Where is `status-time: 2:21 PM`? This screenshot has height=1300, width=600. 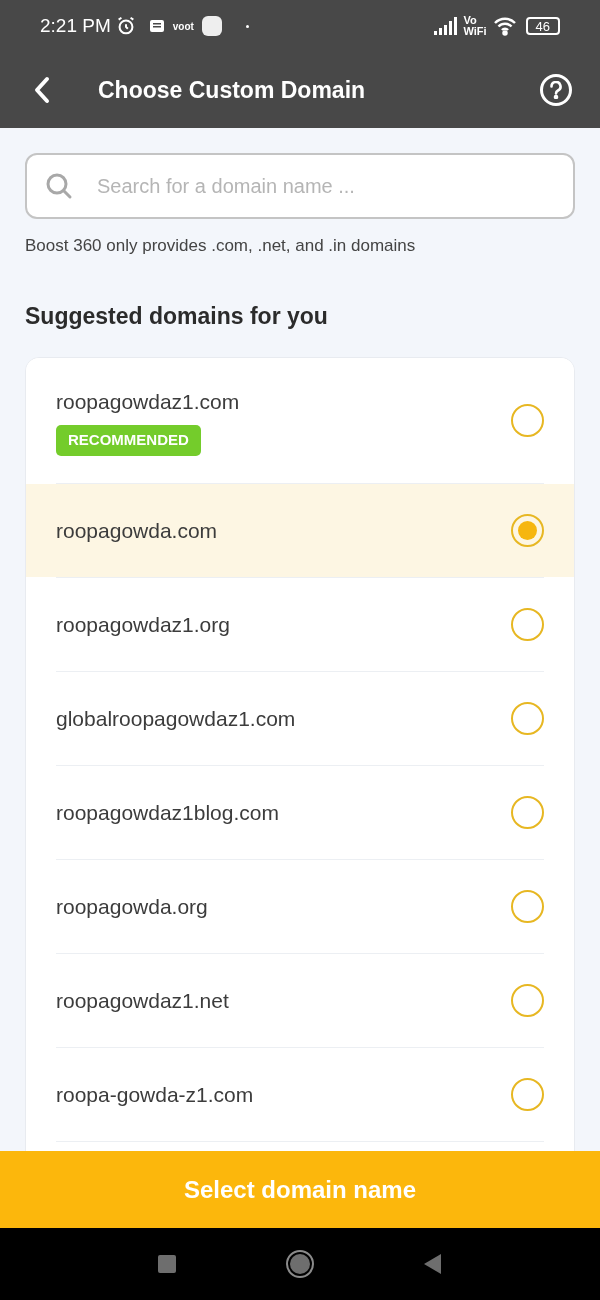 status-time: 2:21 PM is located at coordinates (75, 25).